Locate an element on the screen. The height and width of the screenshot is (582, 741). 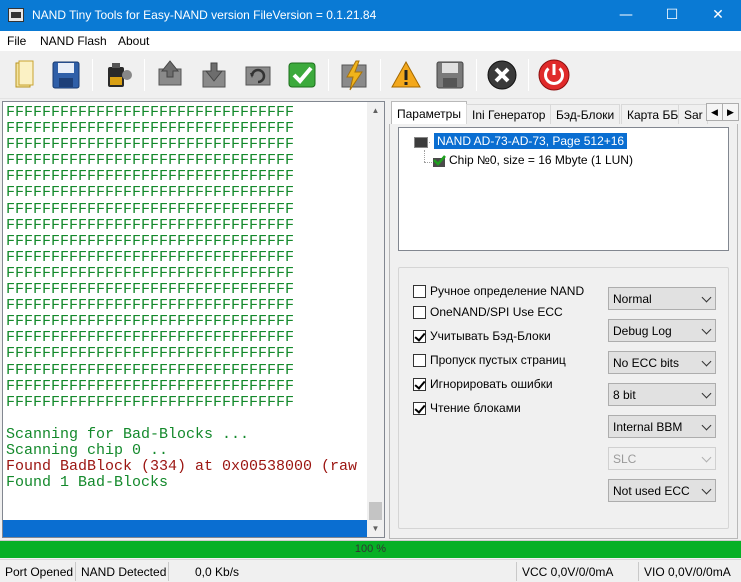
scroll-thumb is located at coordinates (375, 511).